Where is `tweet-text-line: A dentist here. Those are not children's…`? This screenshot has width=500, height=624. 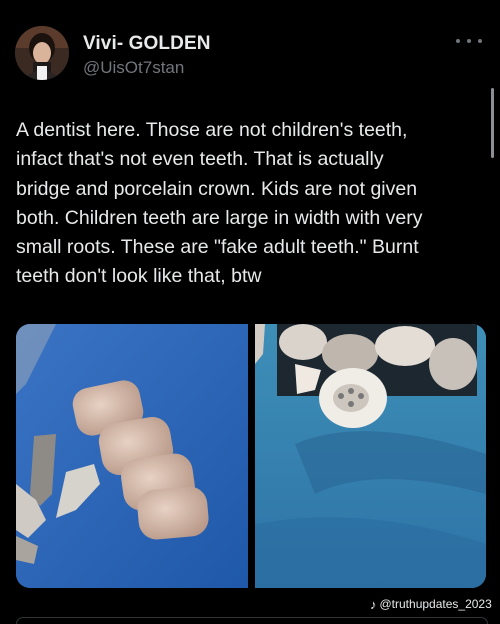 tweet-text-line: A dentist here. Those are not children's… is located at coordinates (212, 130).